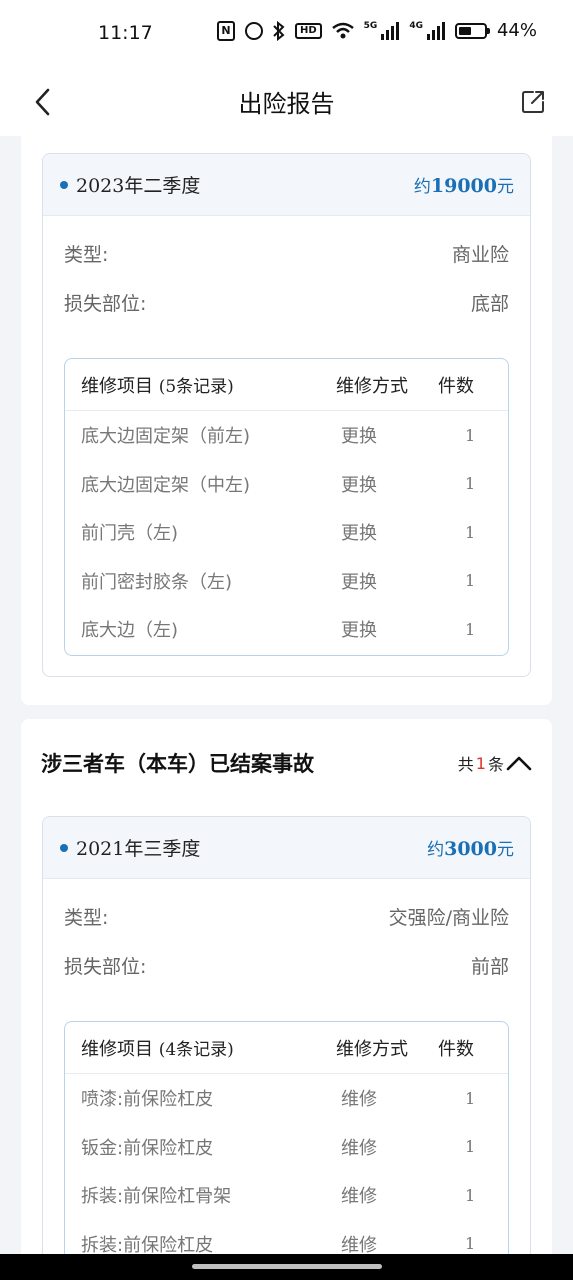 The width and height of the screenshot is (573, 1280). Describe the element at coordinates (489, 966) in the screenshot. I see `loss-value: 前部` at that location.